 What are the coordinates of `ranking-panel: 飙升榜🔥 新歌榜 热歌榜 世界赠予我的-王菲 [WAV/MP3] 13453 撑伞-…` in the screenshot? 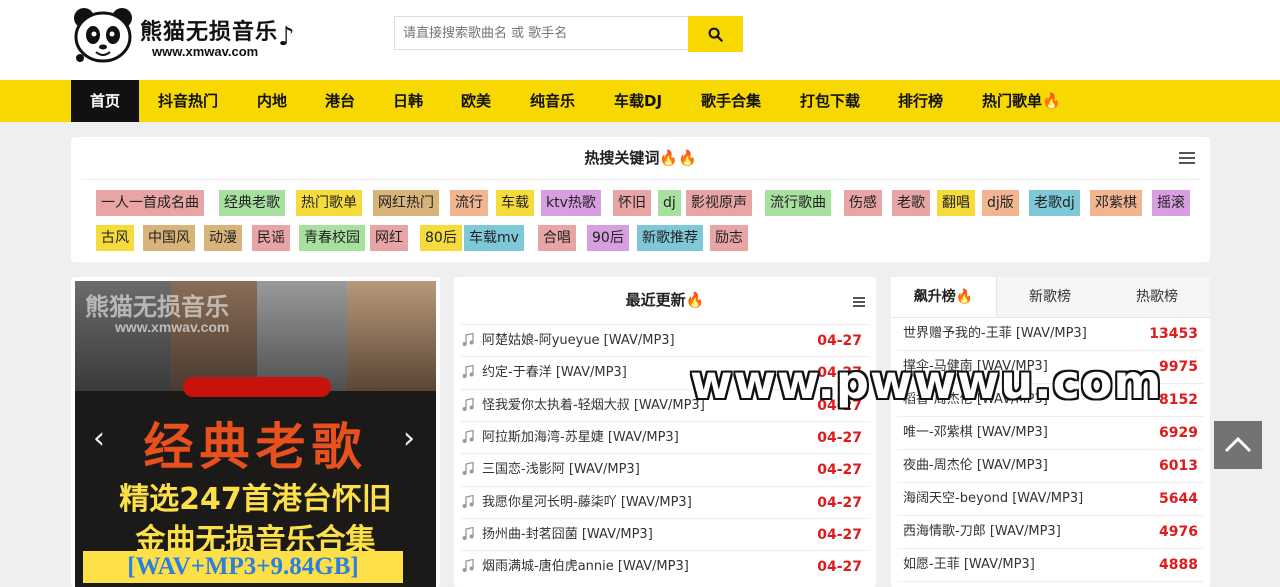 It's located at (1050, 432).